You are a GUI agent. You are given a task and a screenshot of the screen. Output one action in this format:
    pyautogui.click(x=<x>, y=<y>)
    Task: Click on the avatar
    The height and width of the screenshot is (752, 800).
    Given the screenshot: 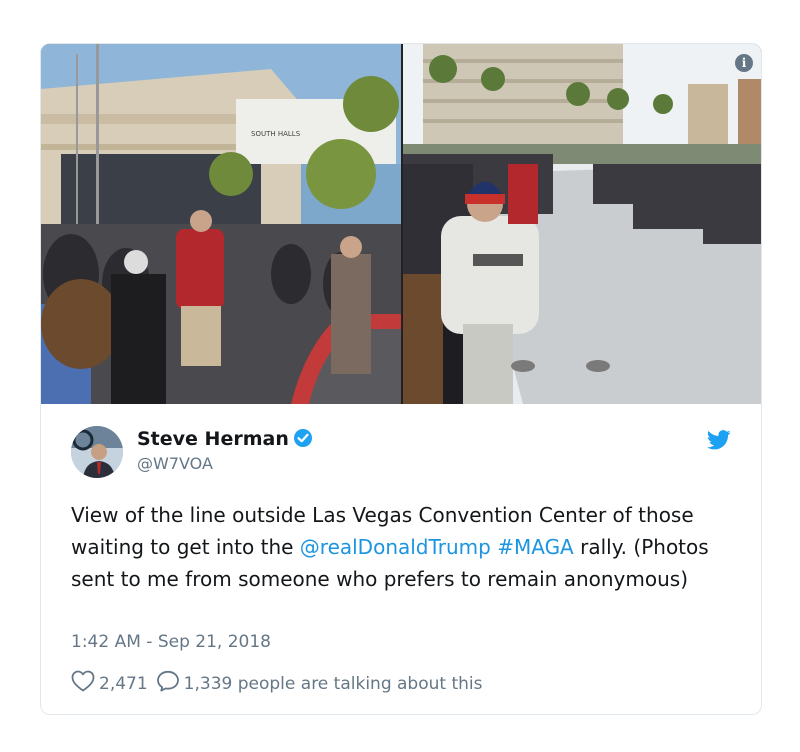 What is the action you would take?
    pyautogui.click(x=97, y=452)
    